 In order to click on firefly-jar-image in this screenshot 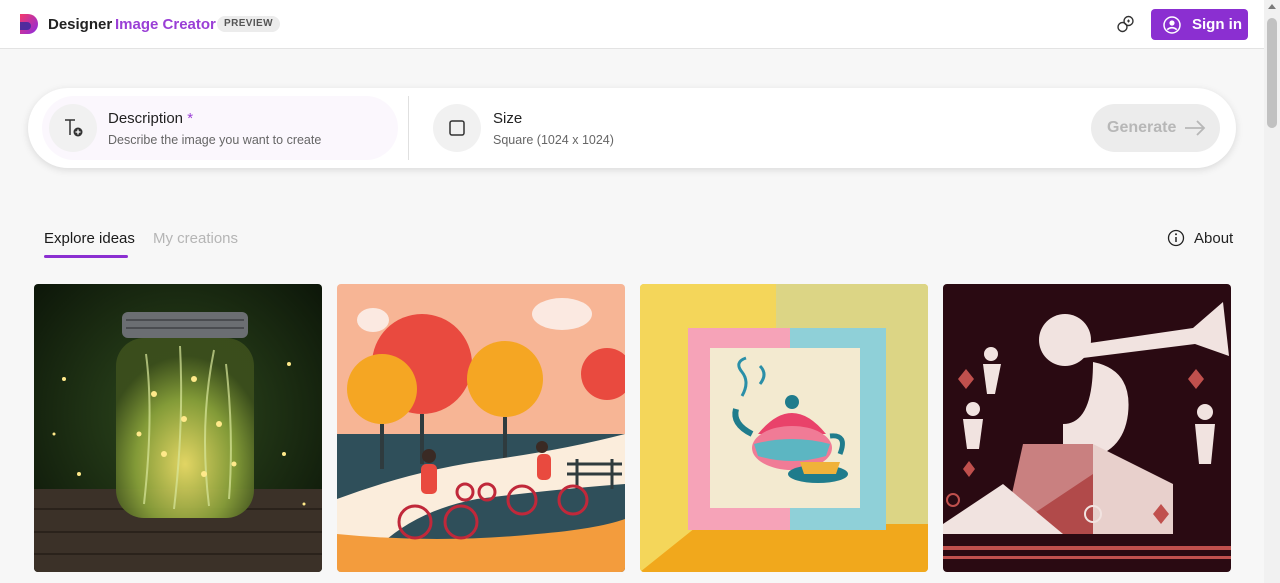, I will do `click(178, 428)`.